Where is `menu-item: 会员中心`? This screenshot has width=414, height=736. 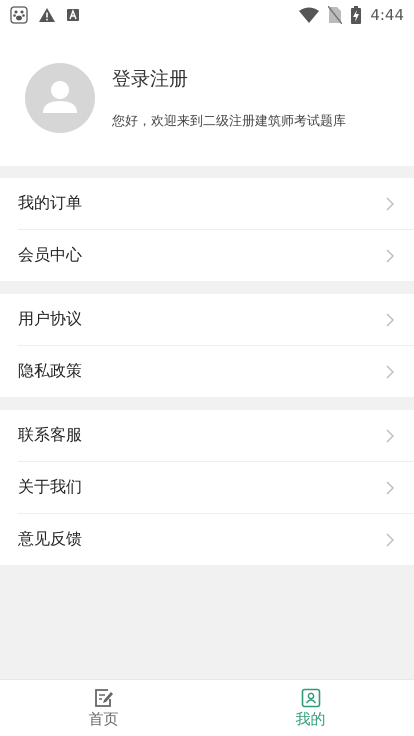
menu-item: 会员中心 is located at coordinates (216, 255).